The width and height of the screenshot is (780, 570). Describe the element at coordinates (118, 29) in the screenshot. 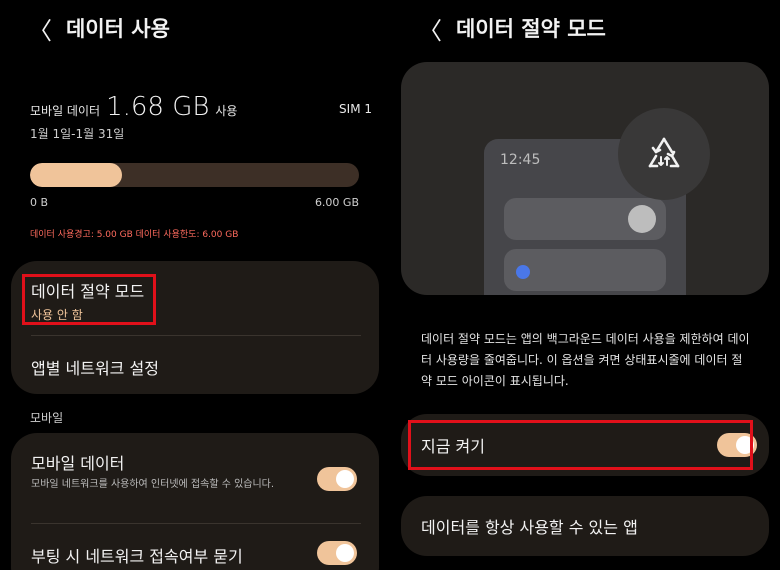

I see `page-title: 데이터 사용` at that location.